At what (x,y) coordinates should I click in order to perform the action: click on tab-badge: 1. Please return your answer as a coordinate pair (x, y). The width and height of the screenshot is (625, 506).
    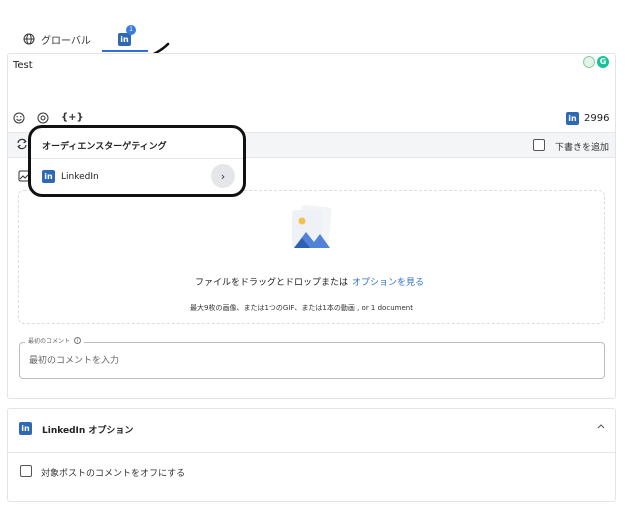
    Looking at the image, I should click on (131, 30).